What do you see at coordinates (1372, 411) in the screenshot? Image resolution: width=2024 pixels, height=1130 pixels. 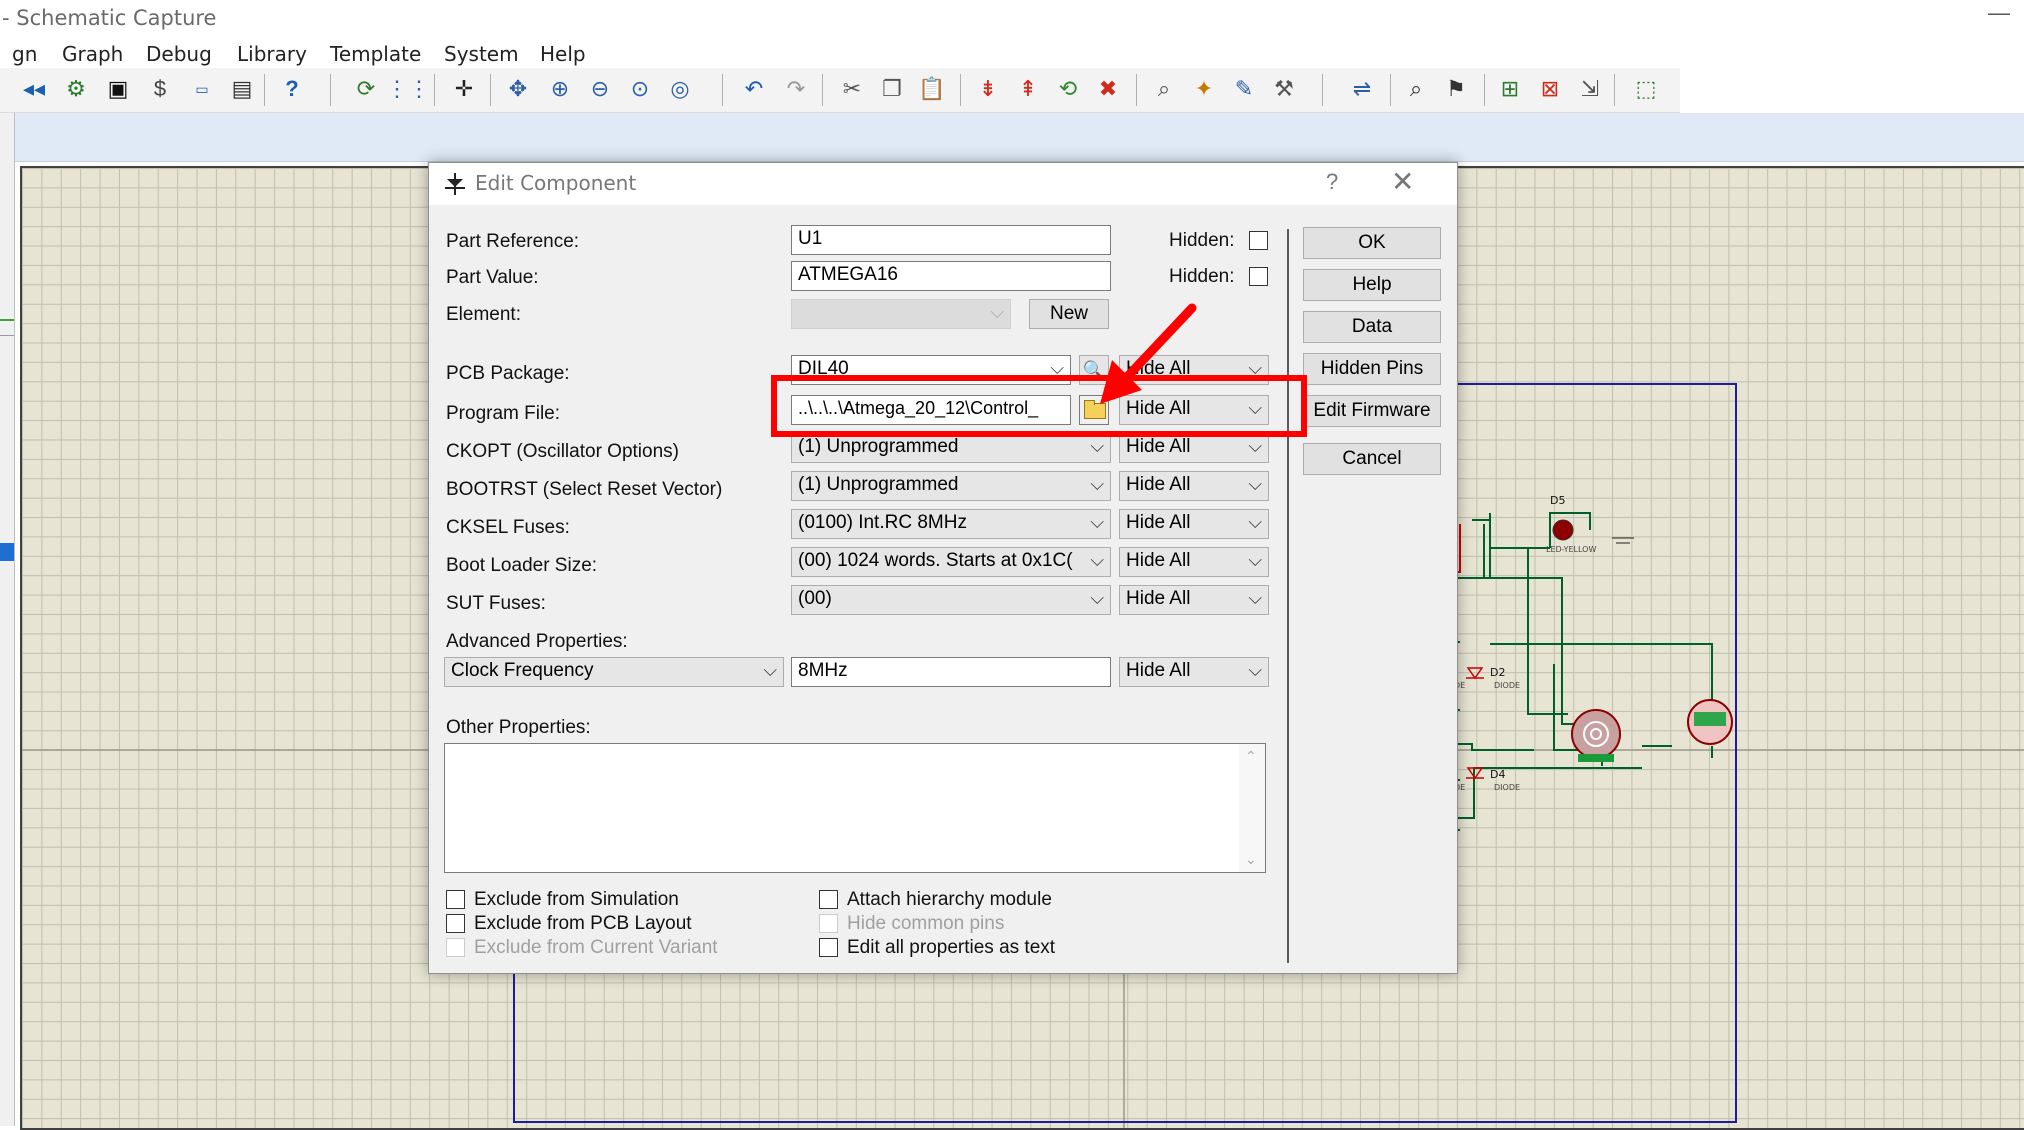 I see `edit-firmware-button: Edit Firmware` at bounding box center [1372, 411].